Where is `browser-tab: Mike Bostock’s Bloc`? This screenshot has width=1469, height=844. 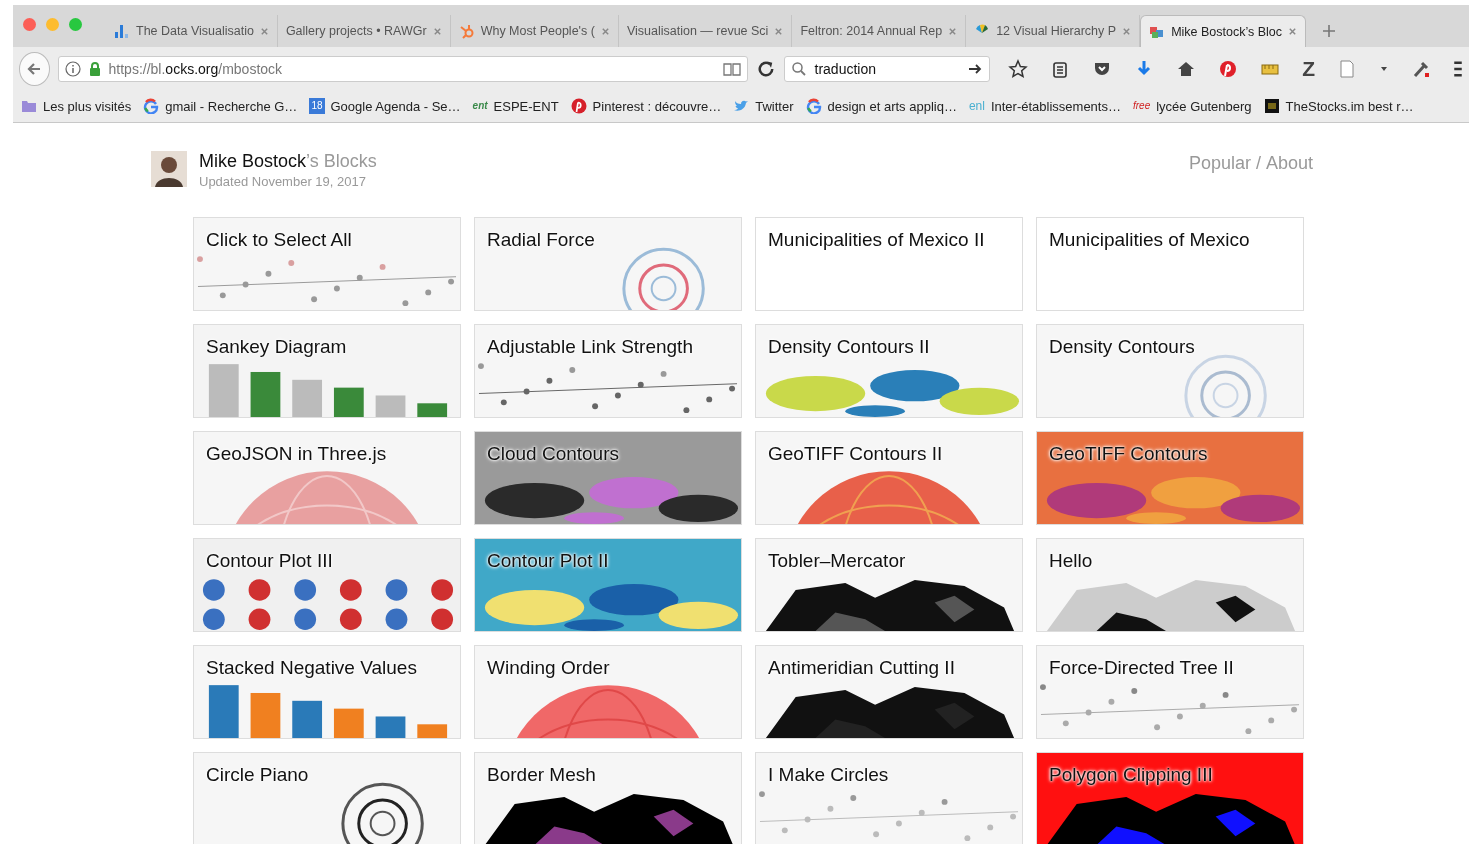
browser-tab: Mike Bostock’s Bloc is located at coordinates (1223, 31).